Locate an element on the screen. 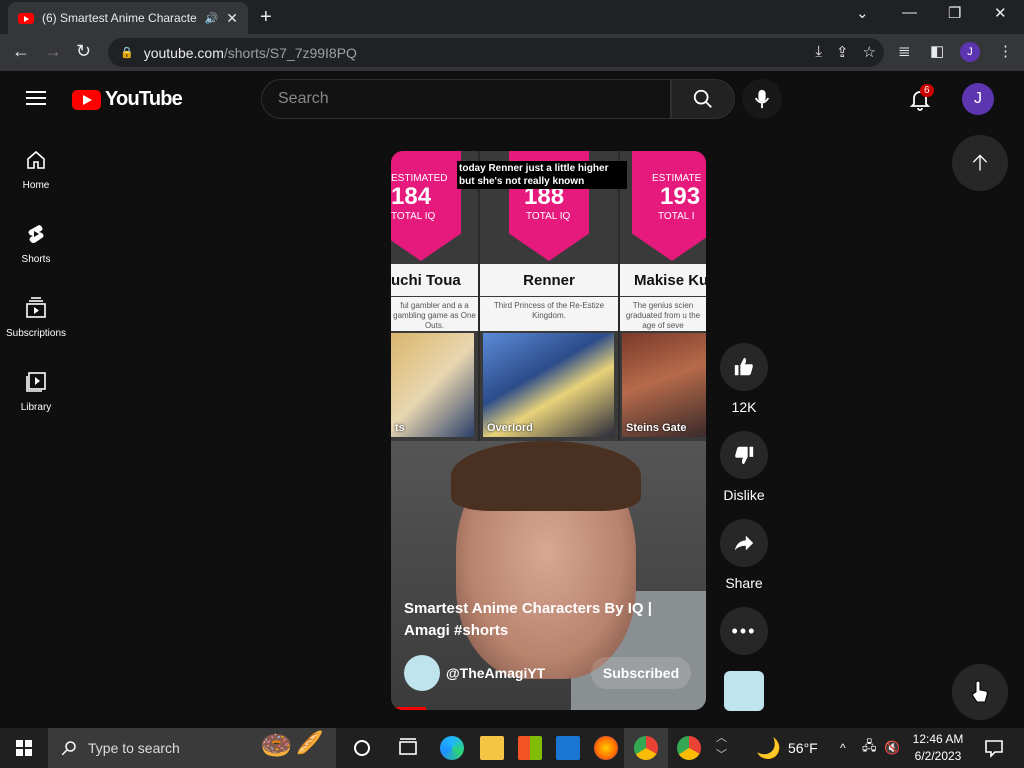  share-action: Share is located at coordinates (744, 555).